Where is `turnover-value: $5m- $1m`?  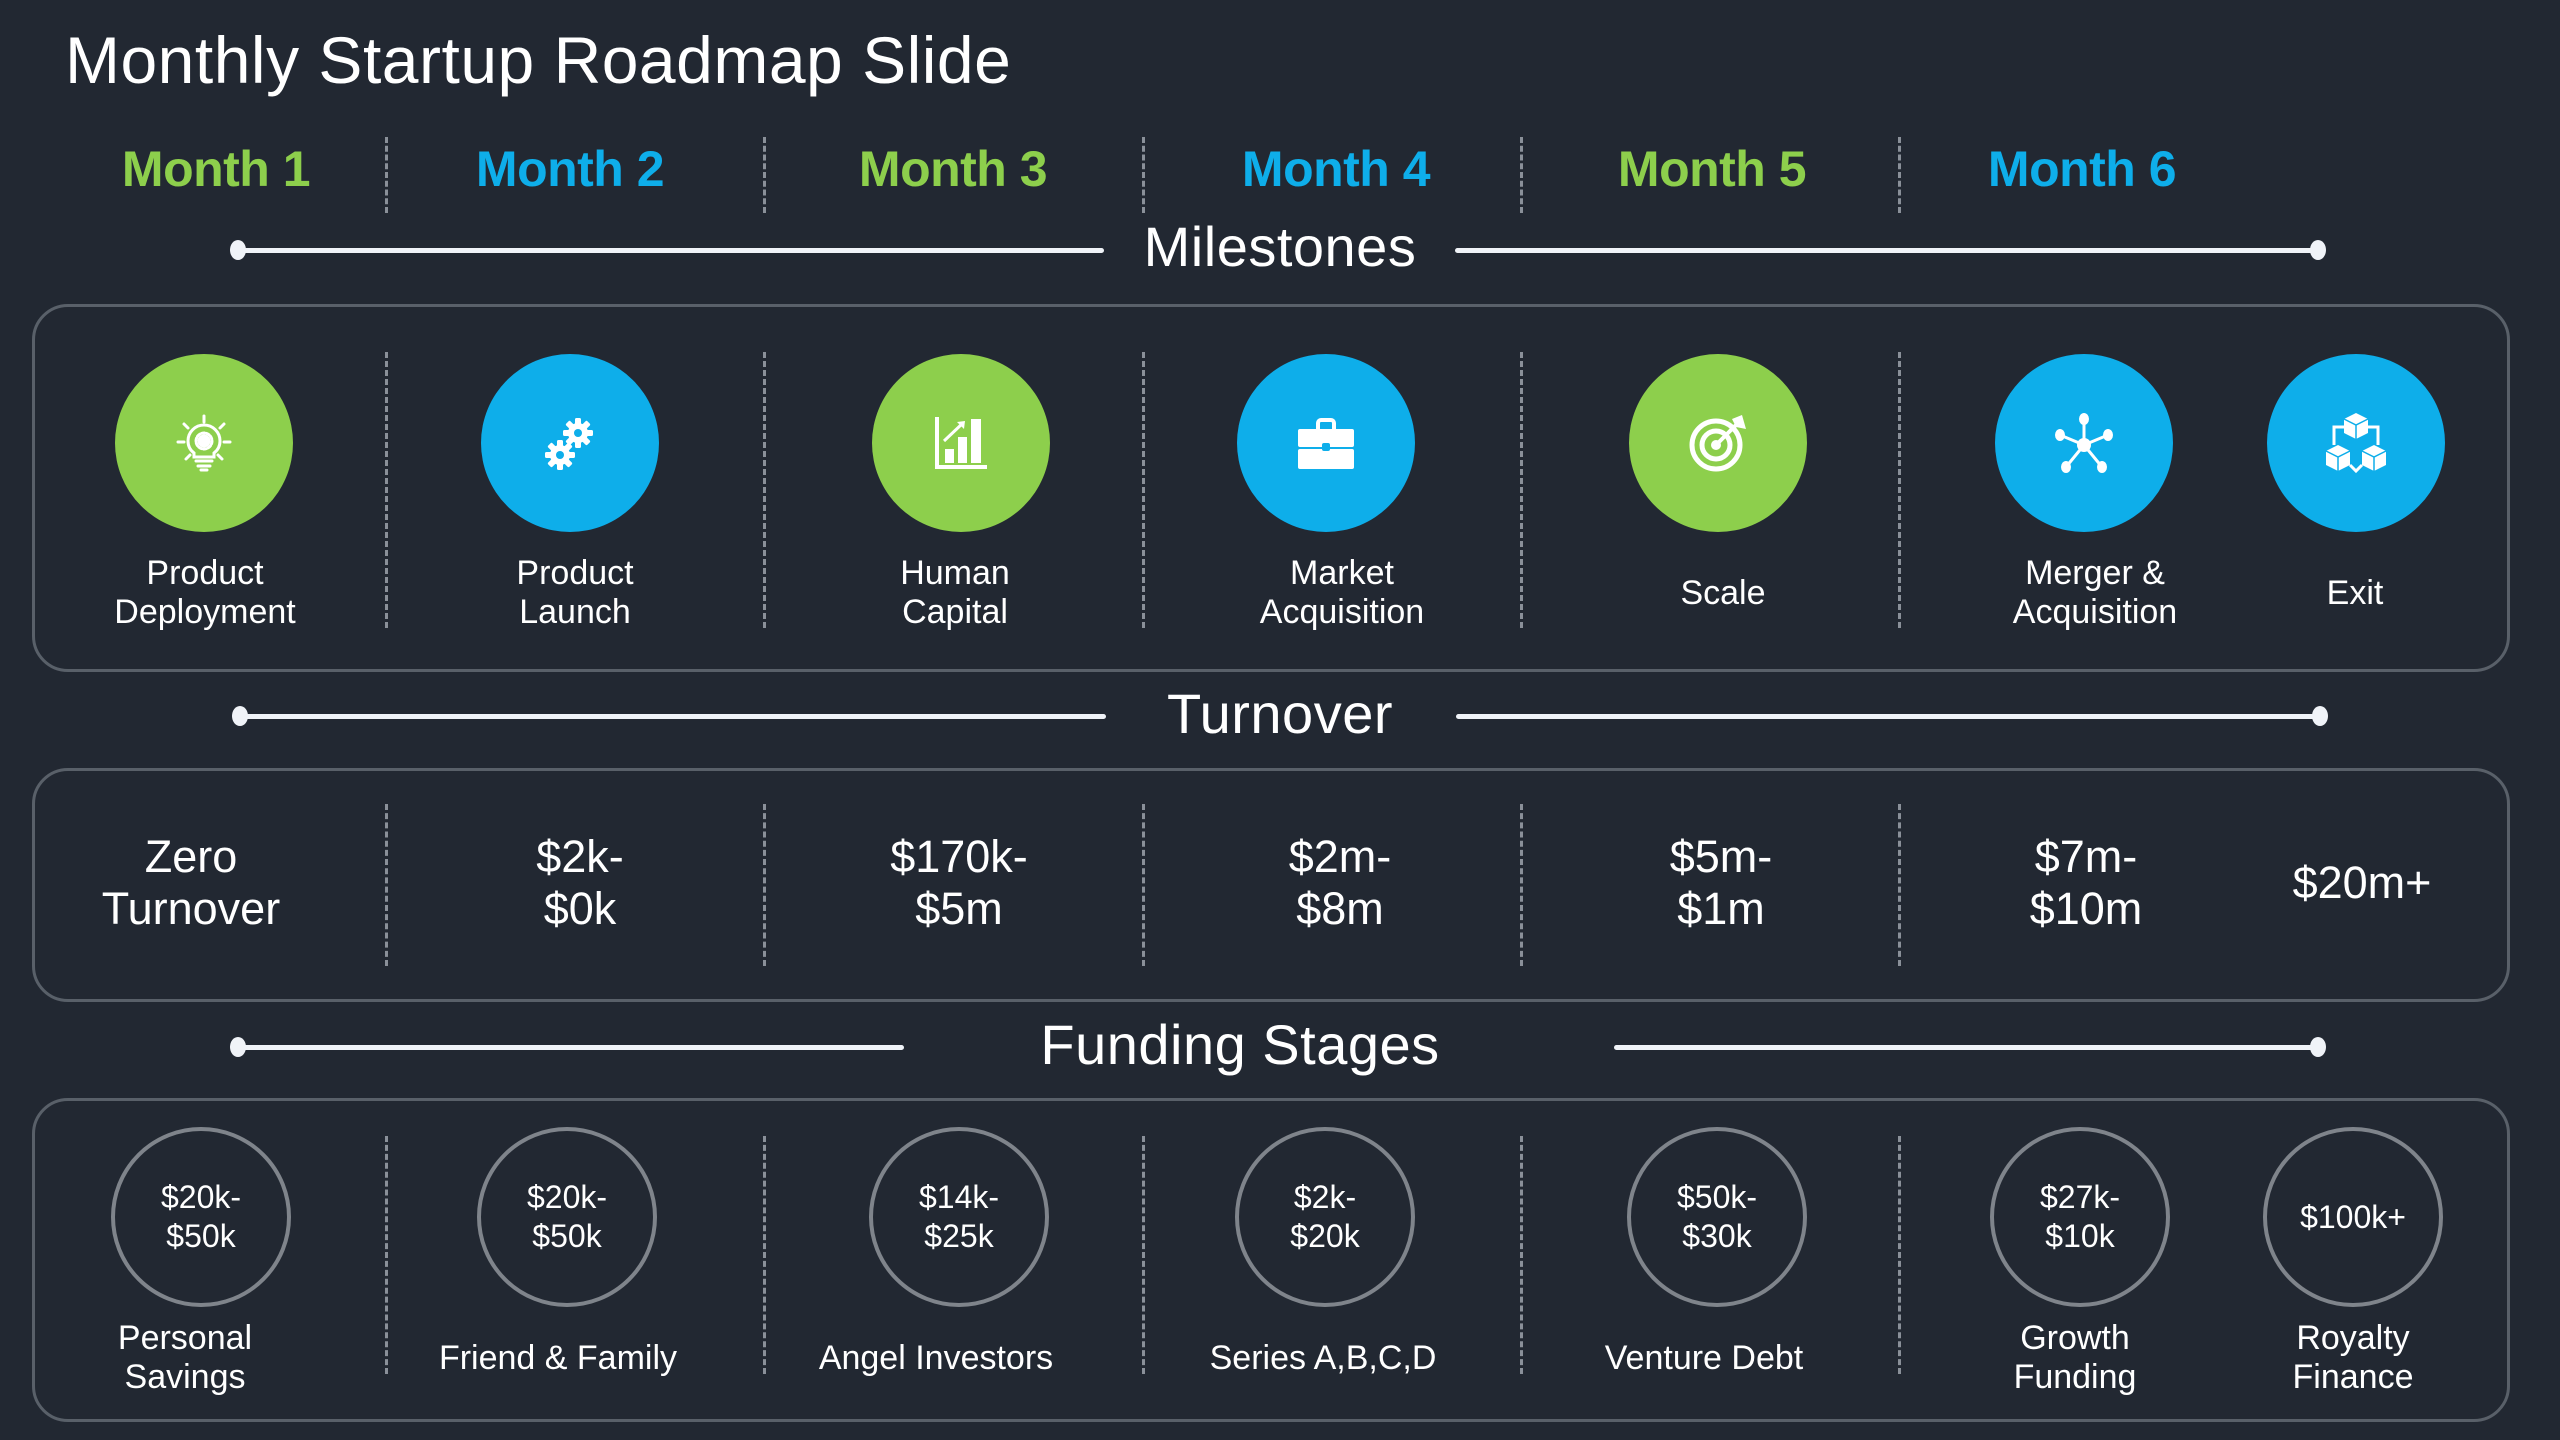
turnover-value: $5m- $1m is located at coordinates (1721, 883).